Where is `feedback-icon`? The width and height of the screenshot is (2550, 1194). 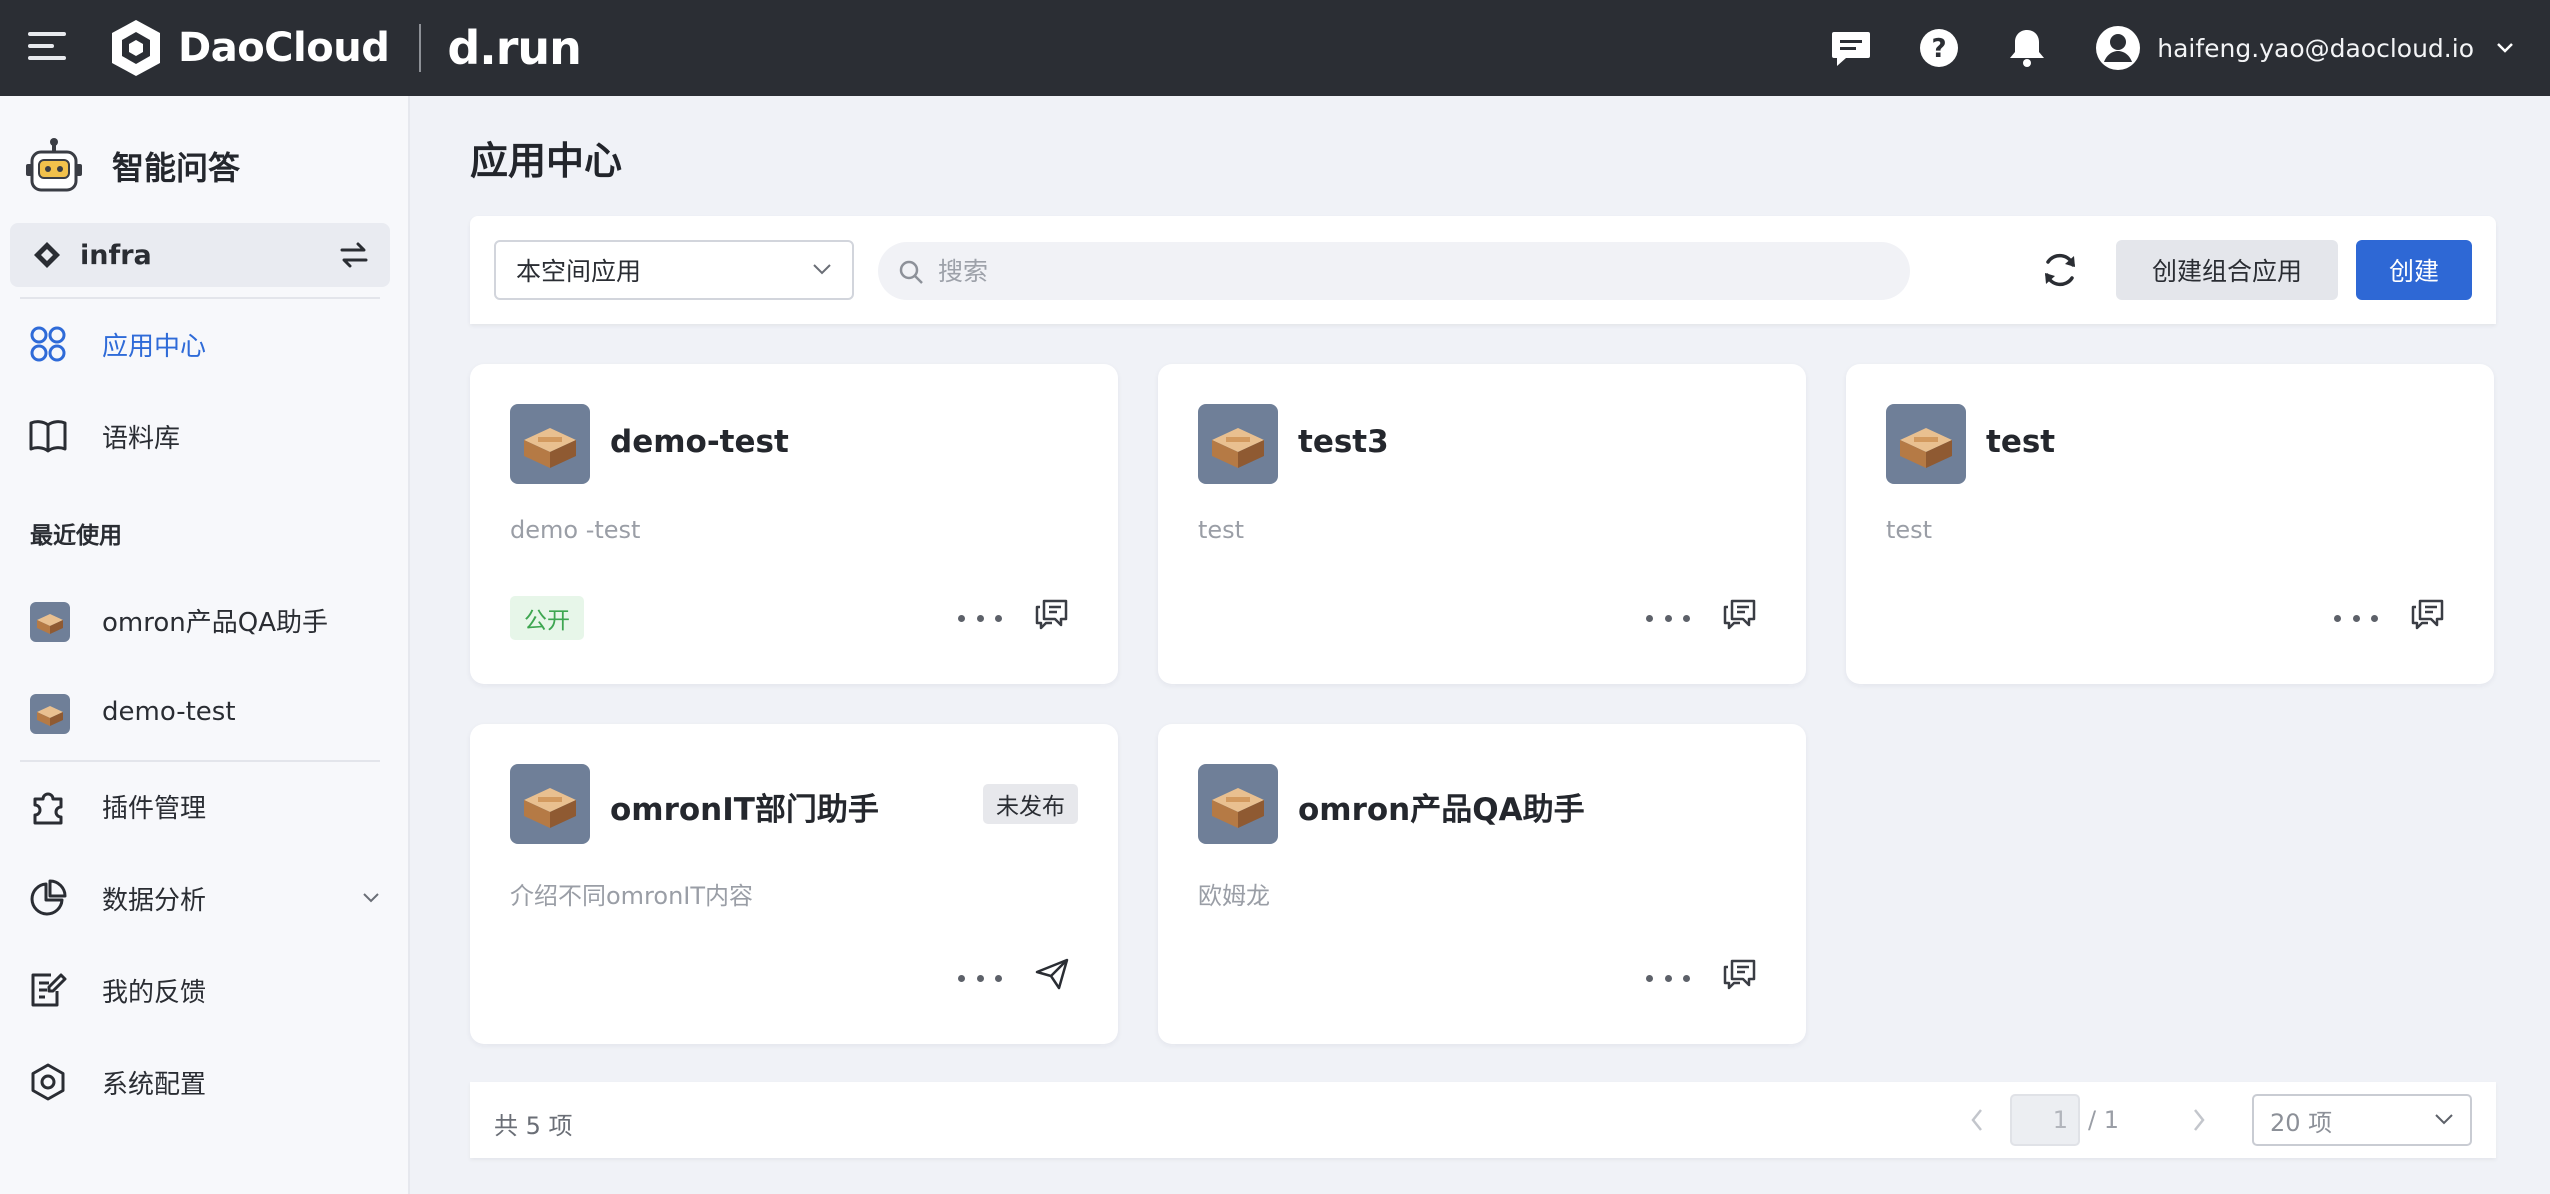
feedback-icon is located at coordinates (48, 990).